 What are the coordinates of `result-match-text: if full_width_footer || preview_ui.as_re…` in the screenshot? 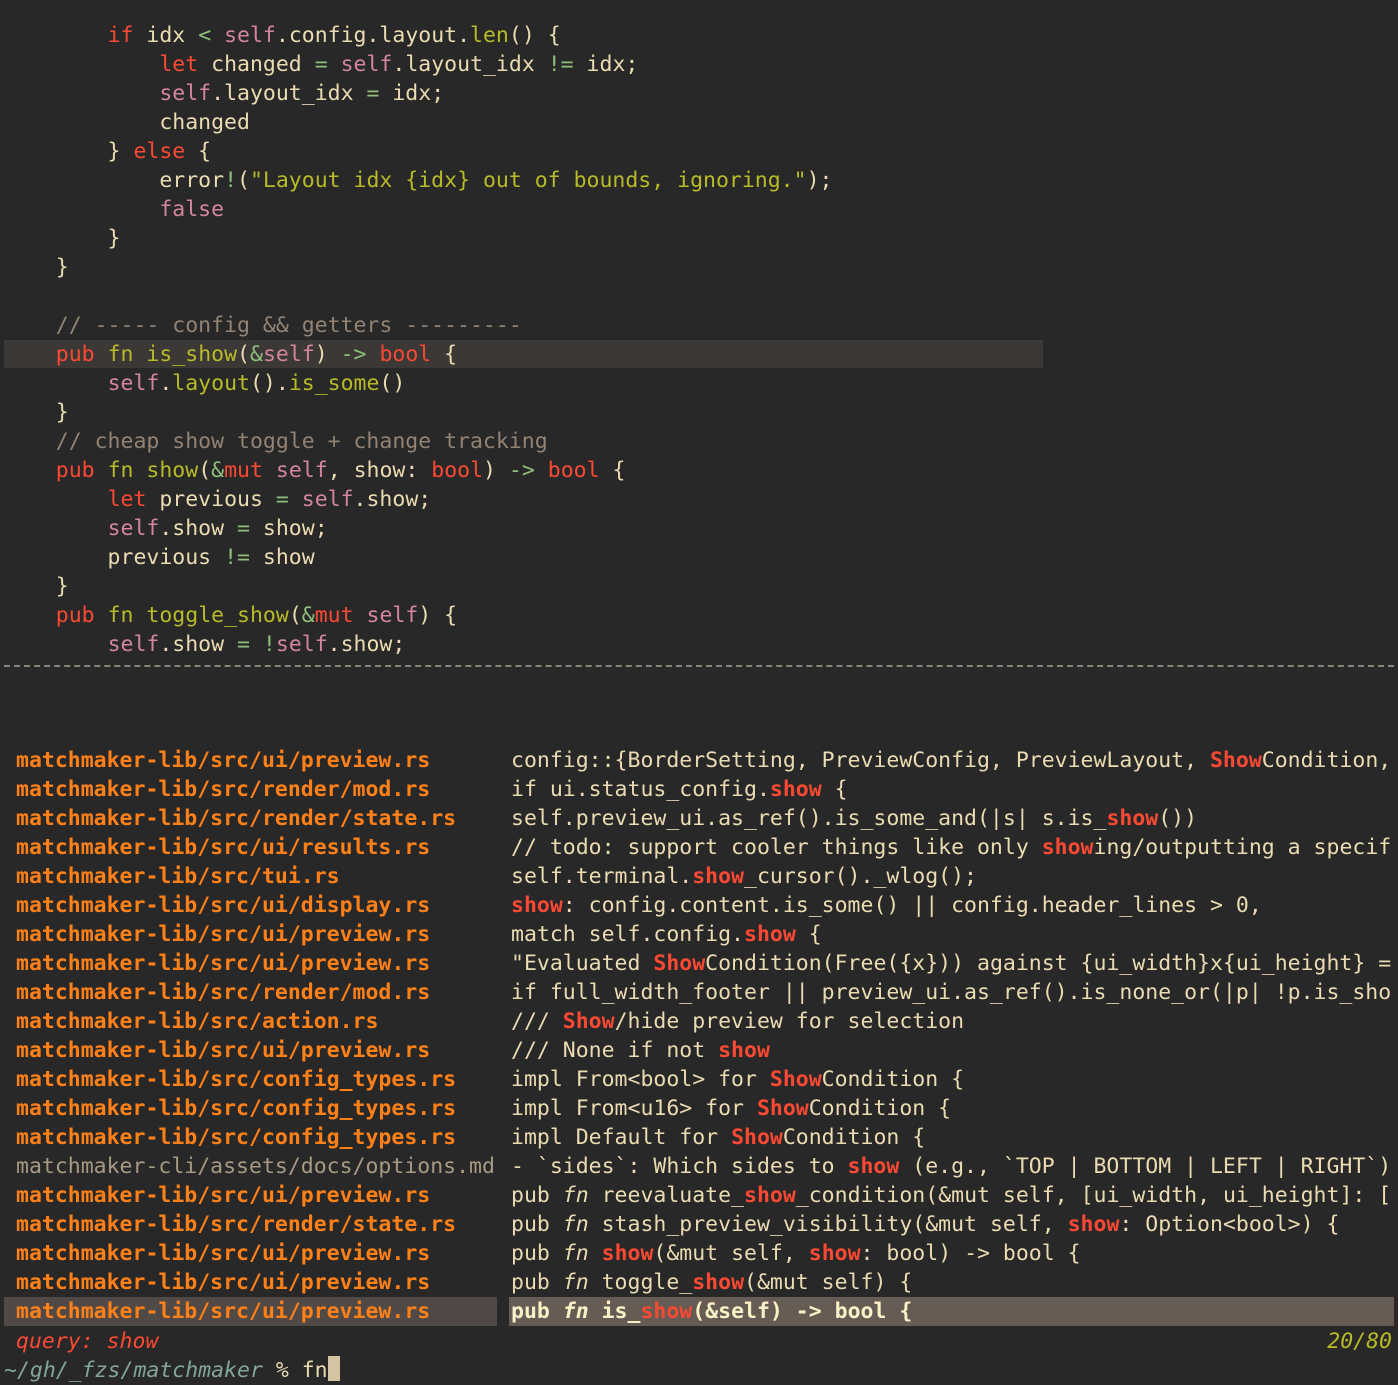 It's located at (954, 992).